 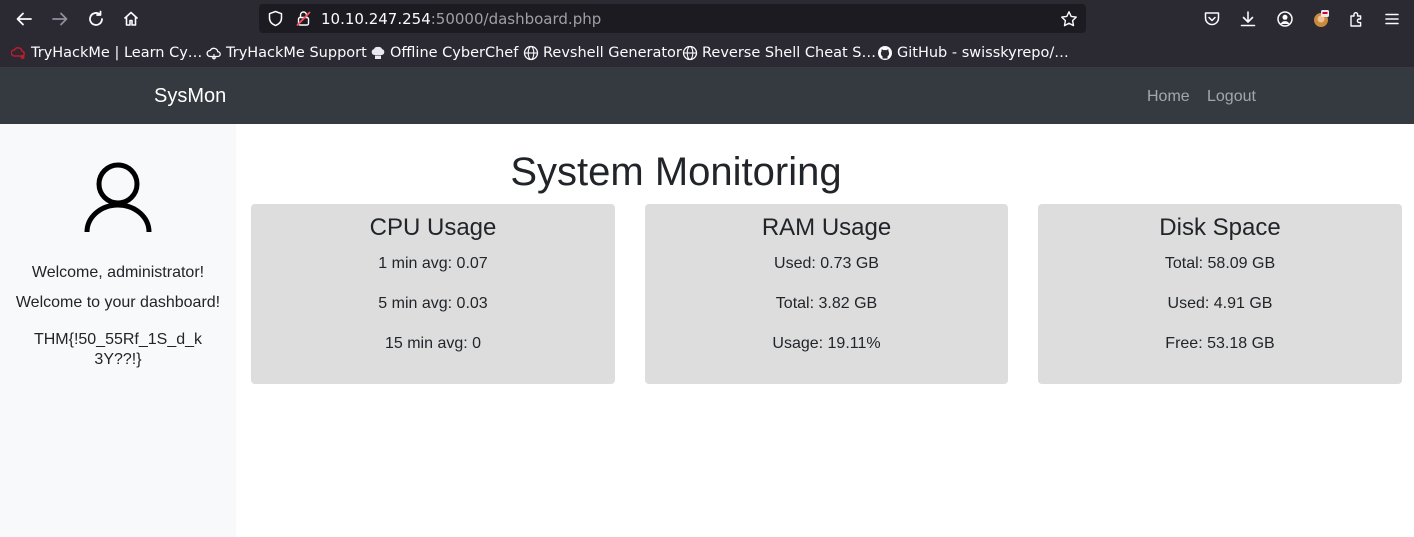 What do you see at coordinates (433, 263) in the screenshot?
I see `card-stat: 1 min avg: 0.07` at bounding box center [433, 263].